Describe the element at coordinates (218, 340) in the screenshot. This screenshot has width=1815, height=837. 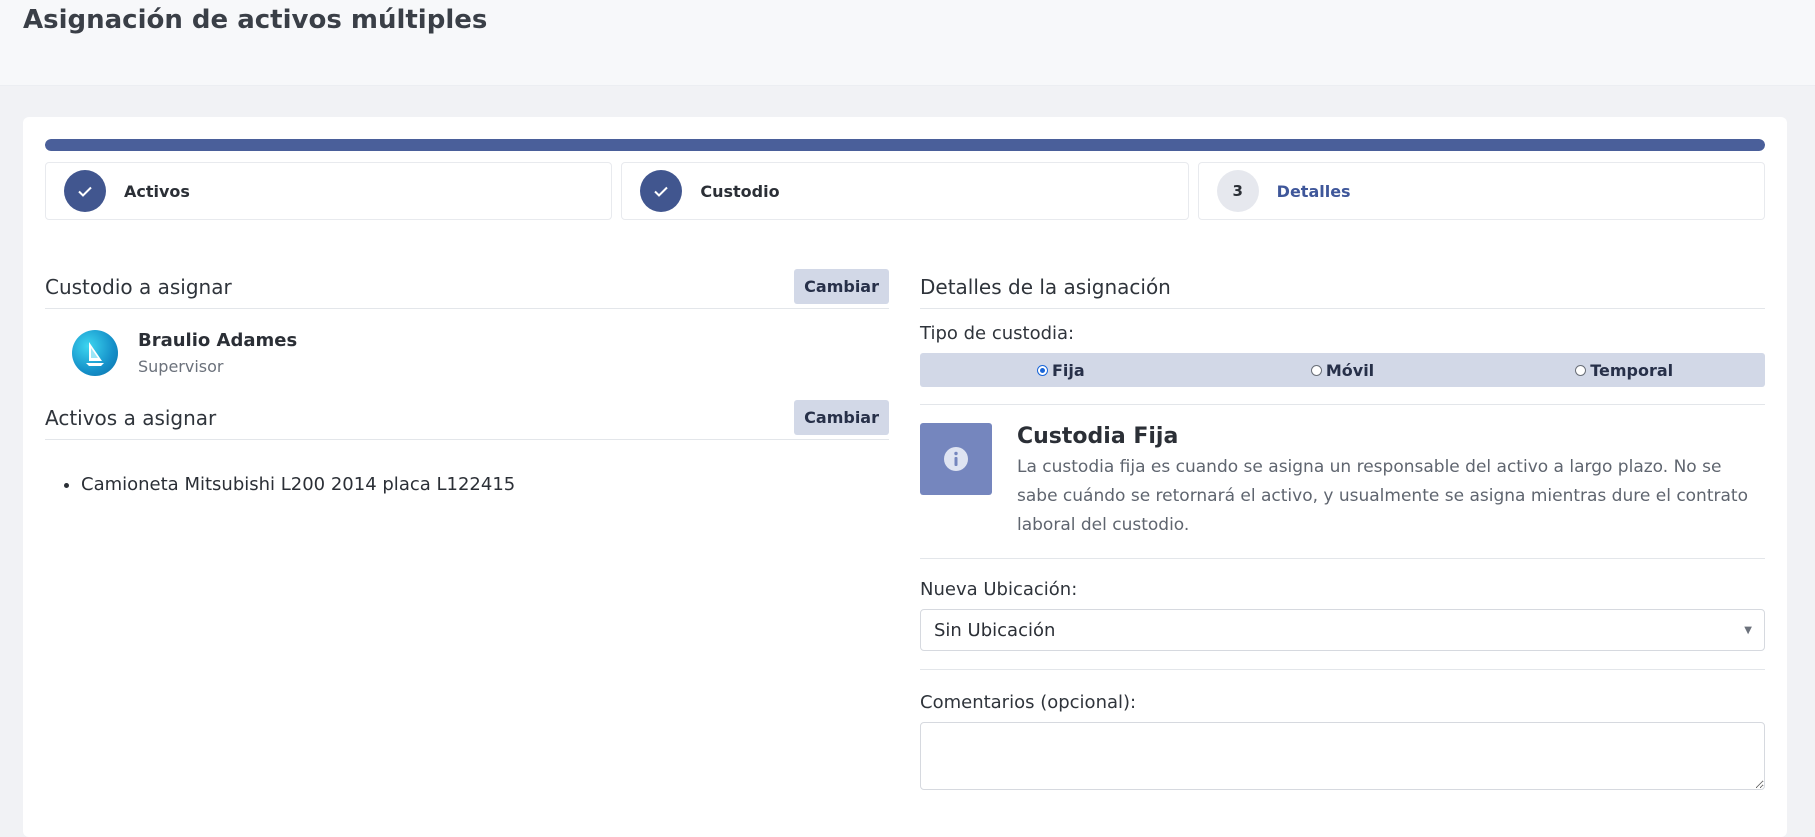
I see `custodian-name: Braulio Adames` at that location.